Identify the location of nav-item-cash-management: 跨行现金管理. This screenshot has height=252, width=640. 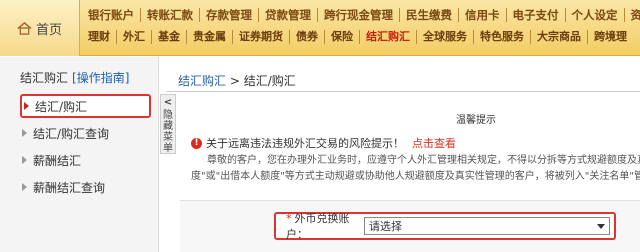
(359, 15).